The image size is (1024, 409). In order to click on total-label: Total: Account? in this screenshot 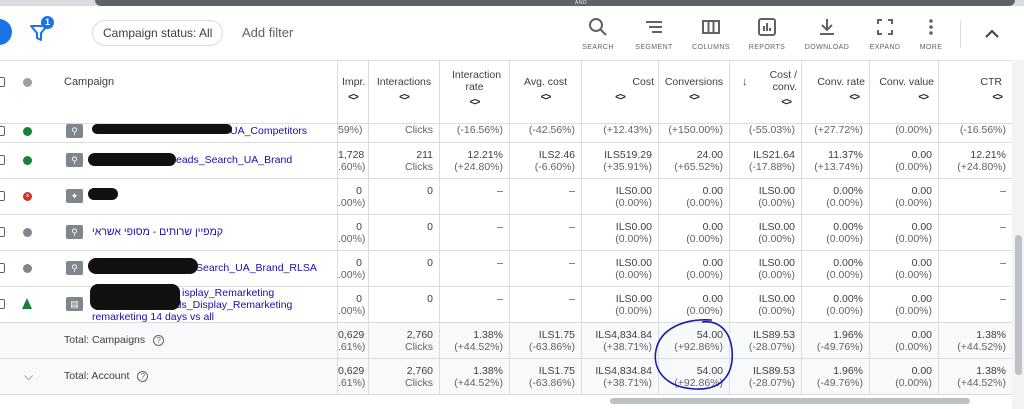, I will do `click(106, 376)`.